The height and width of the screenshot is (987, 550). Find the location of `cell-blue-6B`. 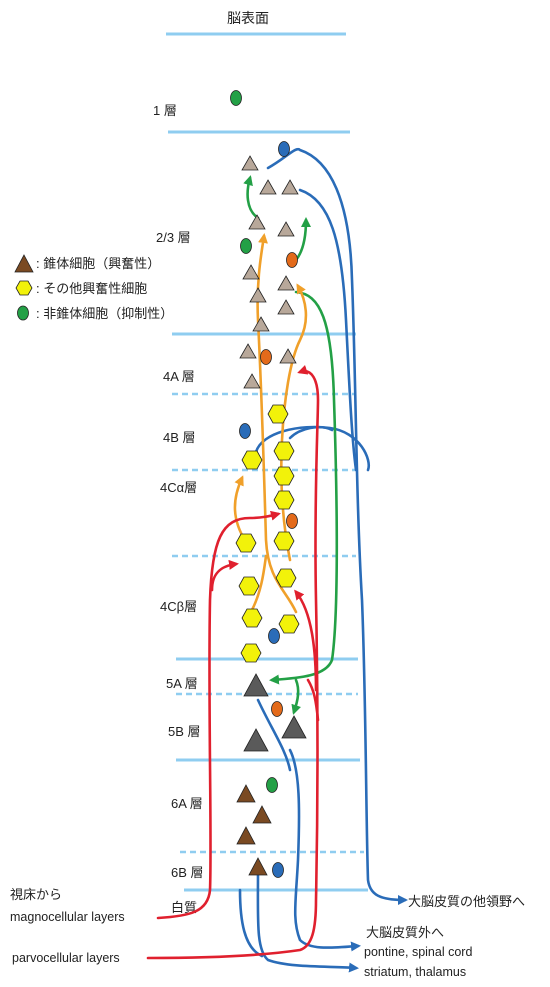

cell-blue-6B is located at coordinates (278, 870).